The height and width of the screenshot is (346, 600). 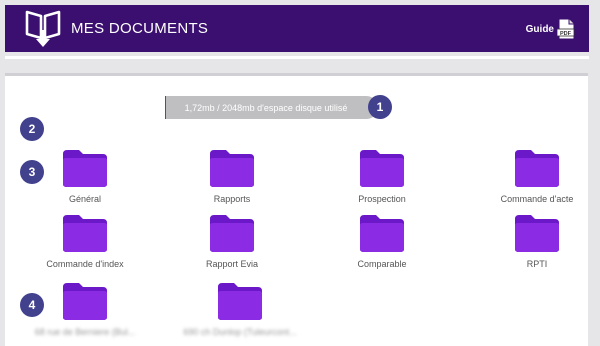 I want to click on folder-label: Général, so click(x=85, y=199).